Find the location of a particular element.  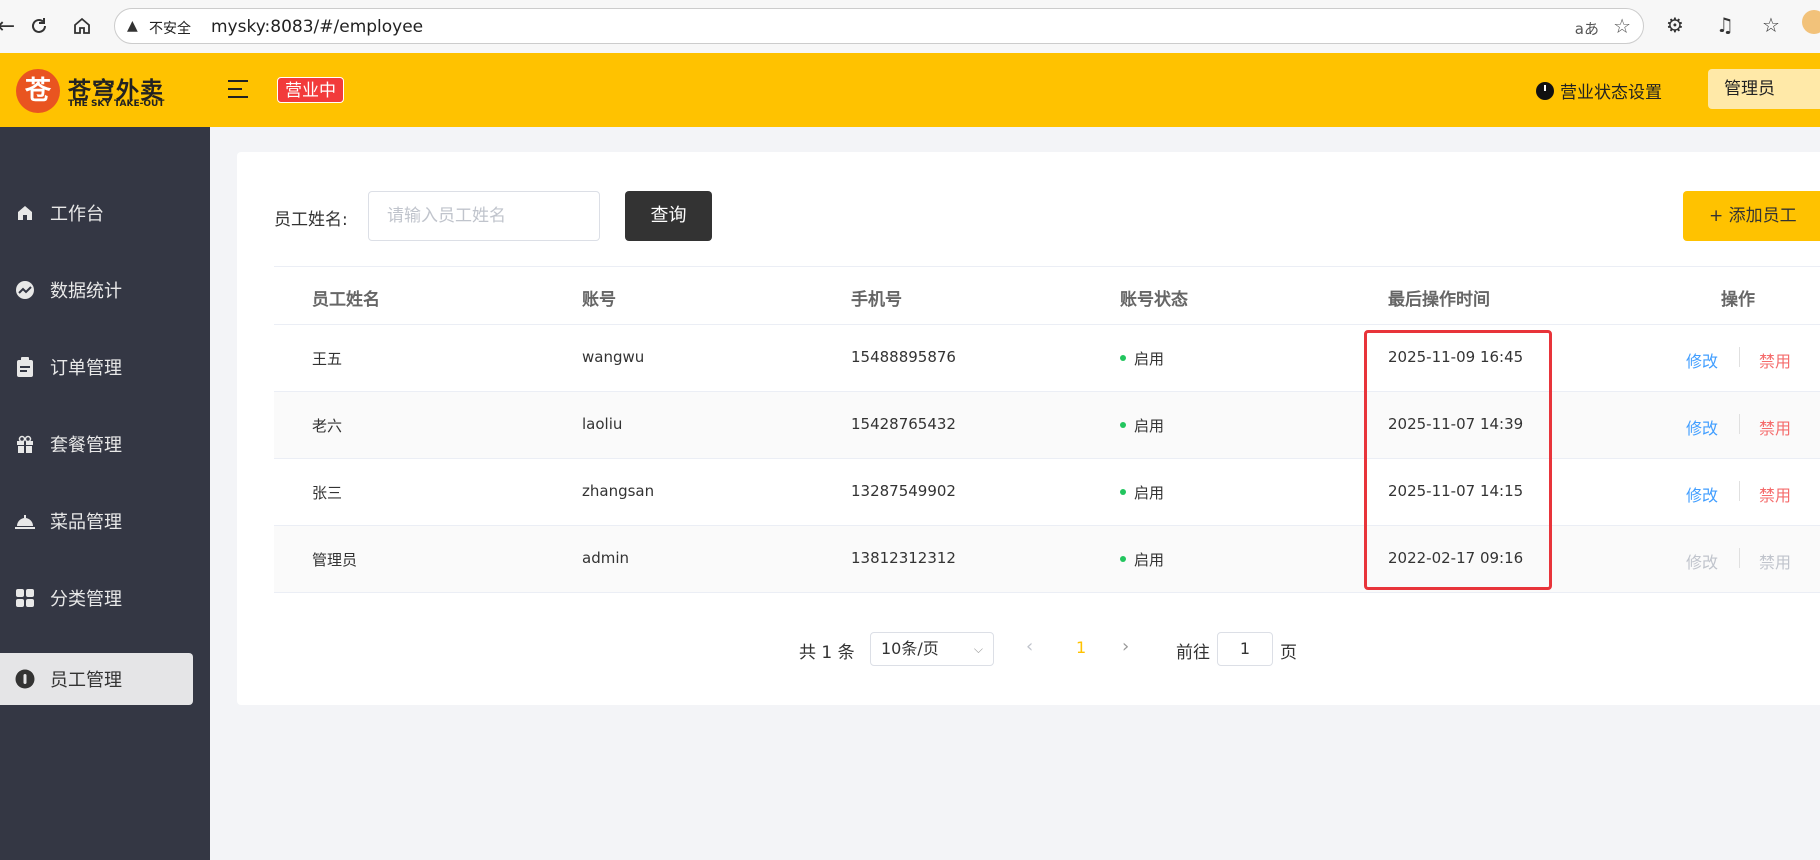

cell-account: zhangsan is located at coordinates (618, 491).